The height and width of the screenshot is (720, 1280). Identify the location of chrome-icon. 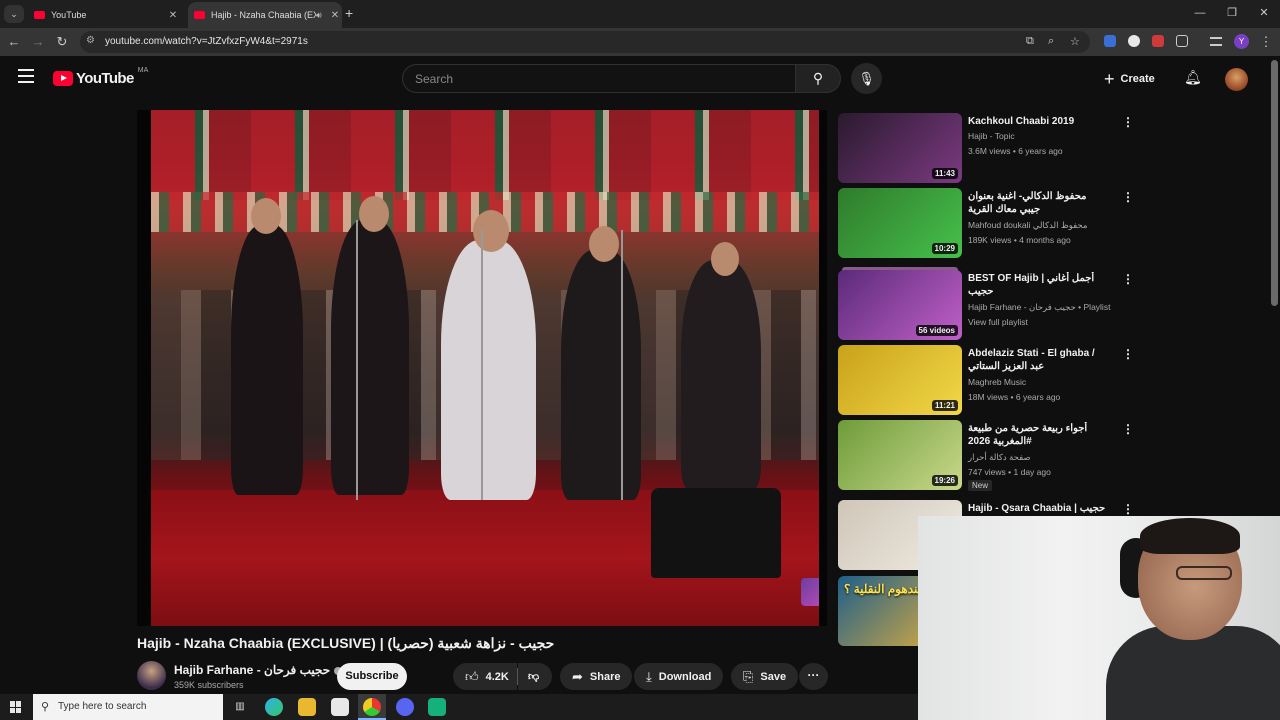
(372, 707).